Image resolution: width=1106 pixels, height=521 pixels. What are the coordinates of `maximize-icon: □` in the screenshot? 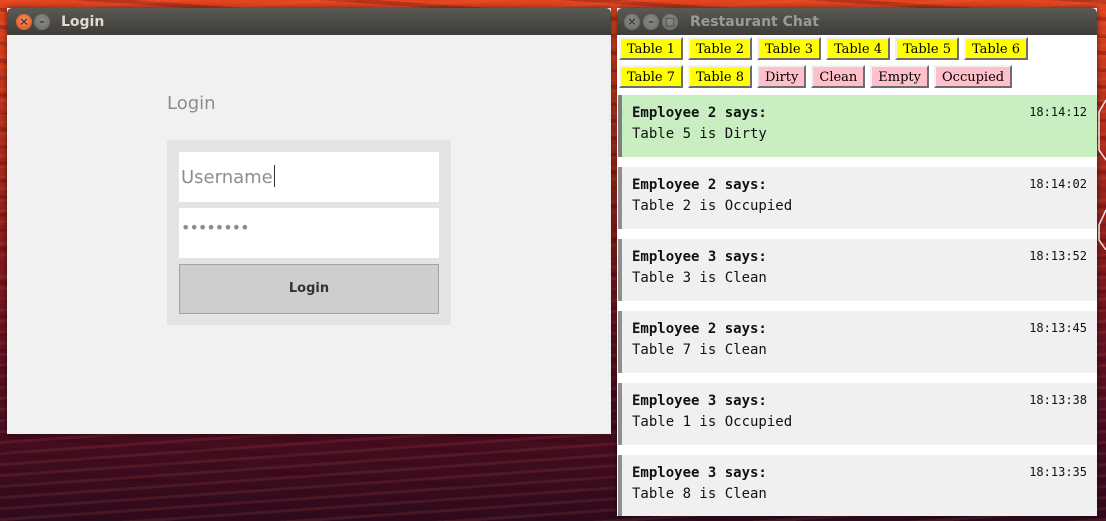 It's located at (670, 22).